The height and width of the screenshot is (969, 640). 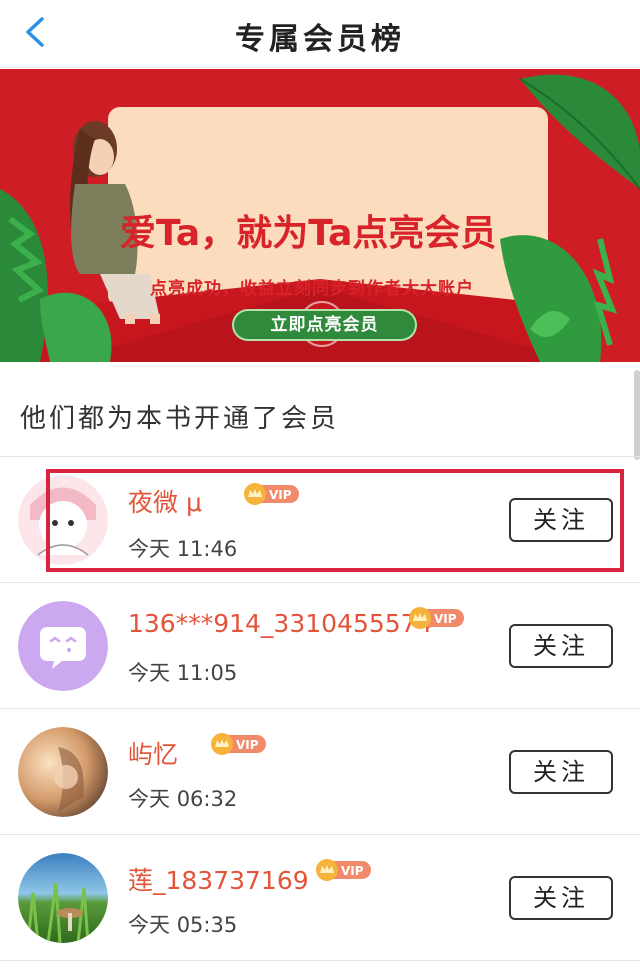 I want to click on section-heading: 他们都为本书开通了会员, so click(x=180, y=419).